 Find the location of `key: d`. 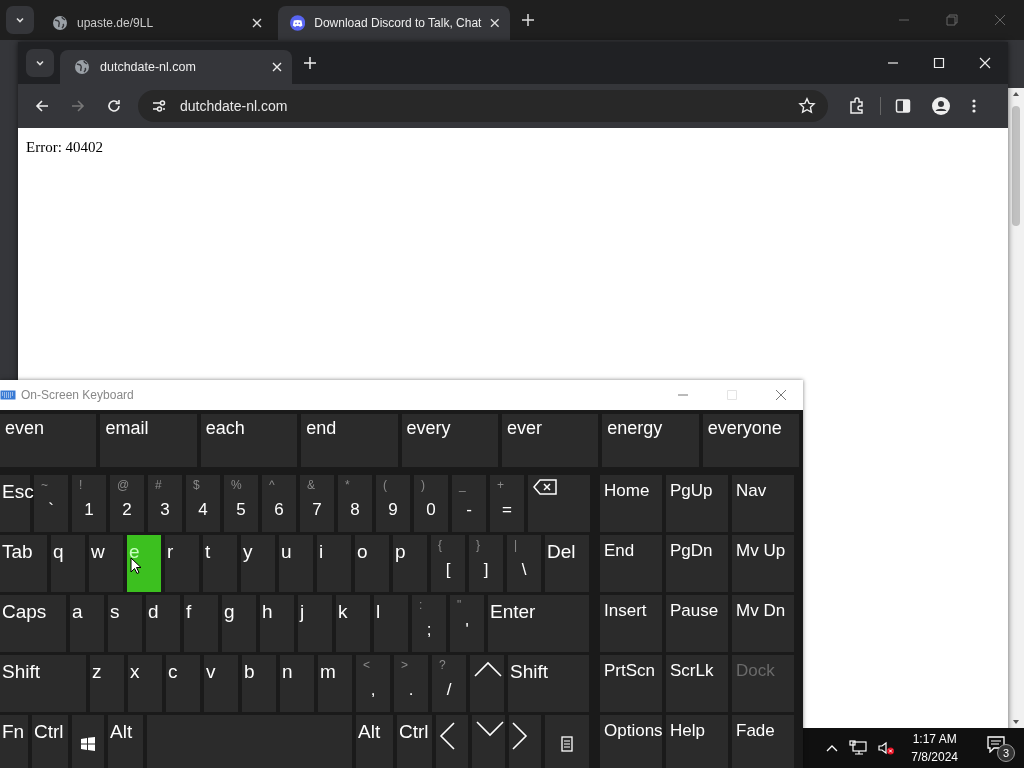

key: d is located at coordinates (163, 623).